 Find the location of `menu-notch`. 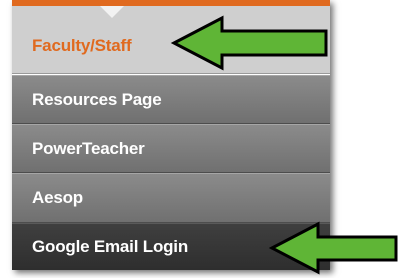

menu-notch is located at coordinates (112, 12).